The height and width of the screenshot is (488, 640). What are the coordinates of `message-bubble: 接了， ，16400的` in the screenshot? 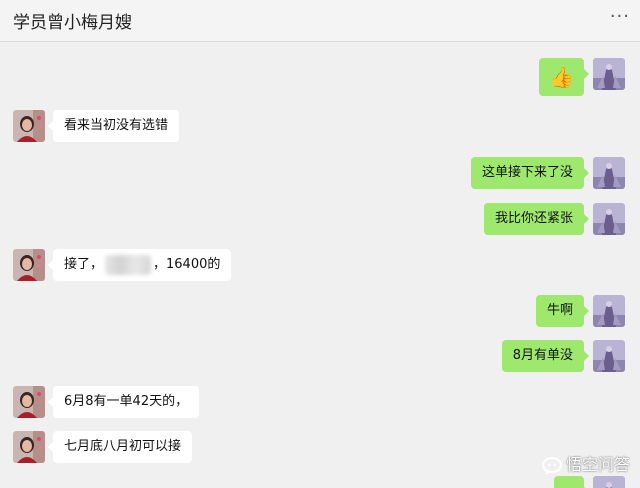 It's located at (139, 265).